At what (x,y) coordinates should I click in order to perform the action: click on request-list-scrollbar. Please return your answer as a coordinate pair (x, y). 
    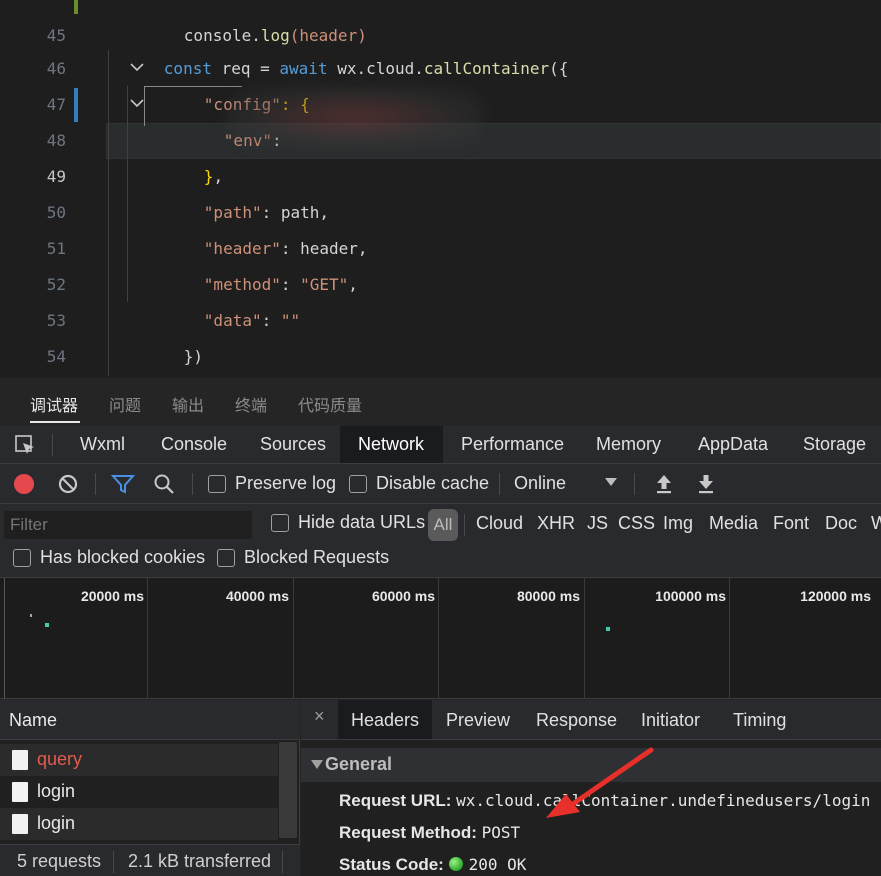
    Looking at the image, I should click on (288, 790).